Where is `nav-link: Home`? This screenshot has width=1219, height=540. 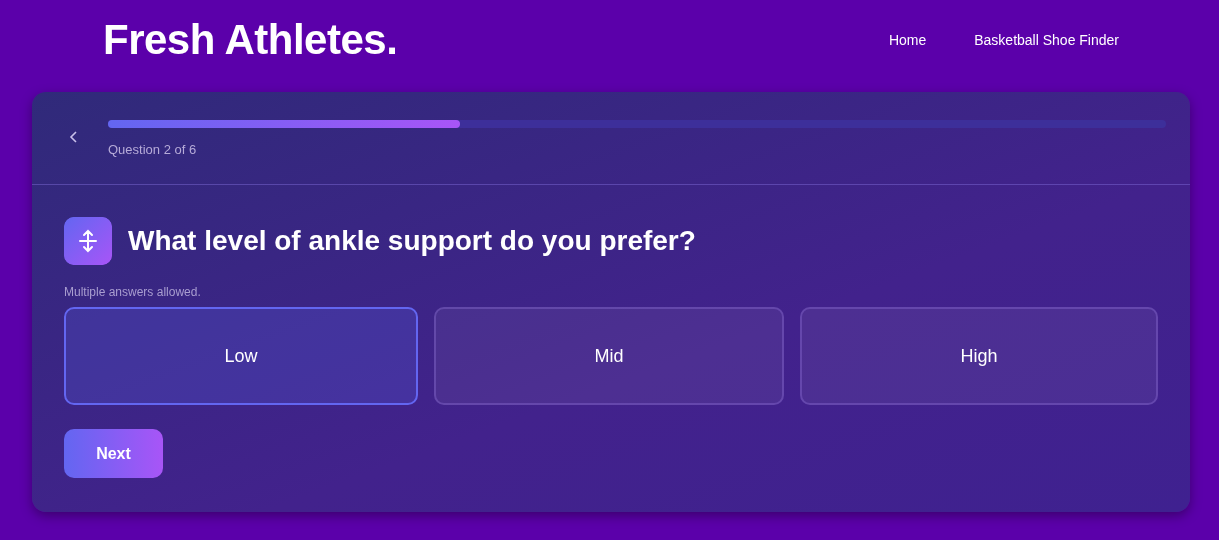 nav-link: Home is located at coordinates (907, 40).